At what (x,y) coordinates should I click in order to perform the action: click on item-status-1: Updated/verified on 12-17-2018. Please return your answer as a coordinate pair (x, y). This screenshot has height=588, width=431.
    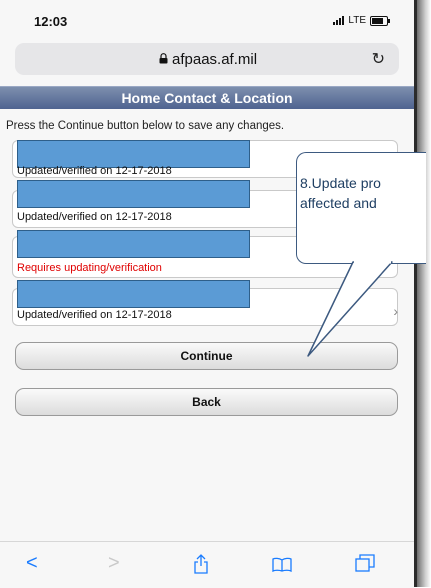
    Looking at the image, I should click on (94, 171).